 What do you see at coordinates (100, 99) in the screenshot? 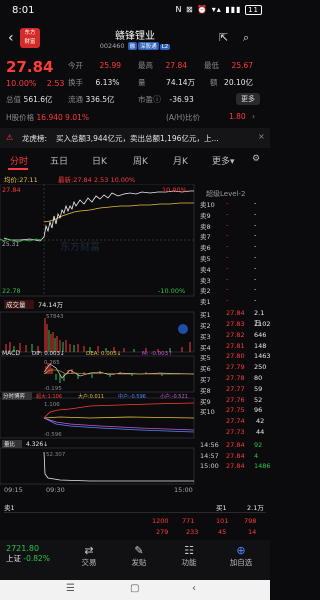
I see `stat-float-value: 336.5亿` at bounding box center [100, 99].